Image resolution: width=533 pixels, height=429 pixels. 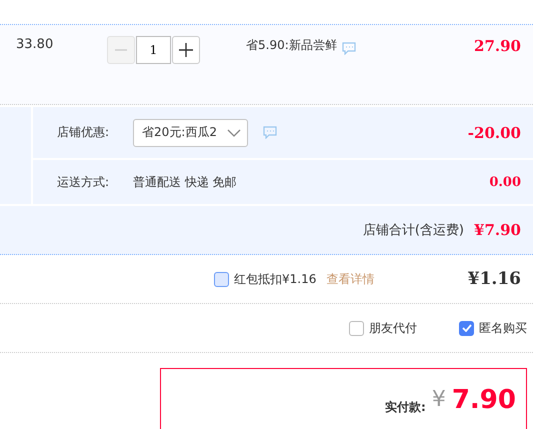 I want to click on quantity-field: 1, so click(x=153, y=50).